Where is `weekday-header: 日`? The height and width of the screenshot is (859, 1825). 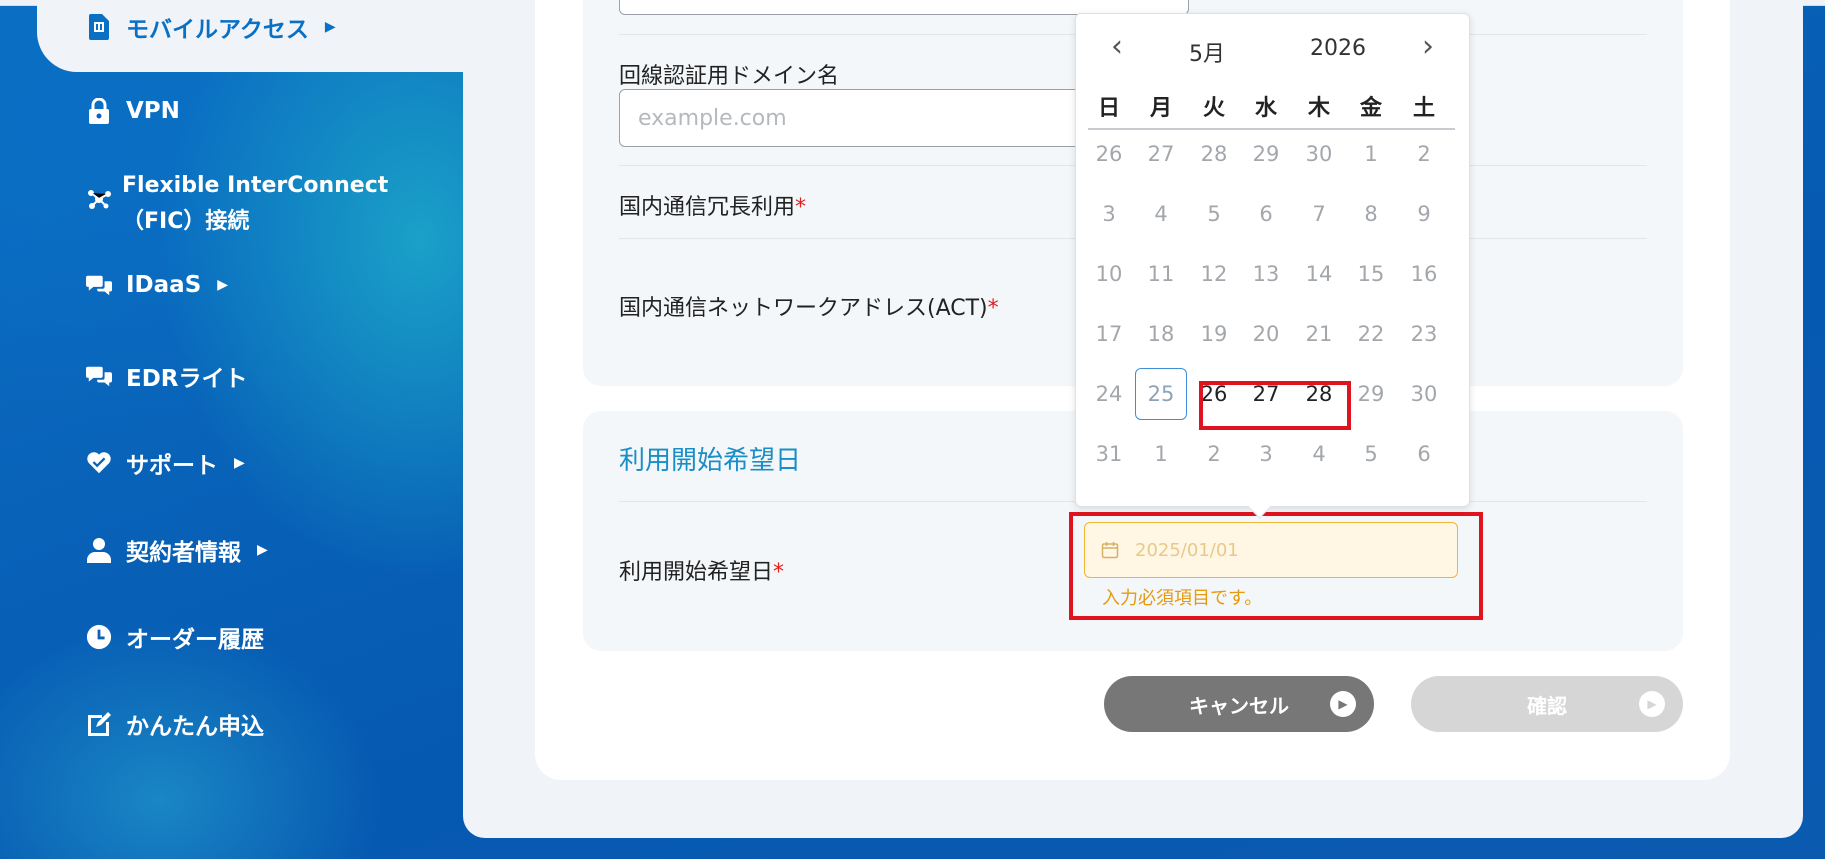 weekday-header: 日 is located at coordinates (1108, 108).